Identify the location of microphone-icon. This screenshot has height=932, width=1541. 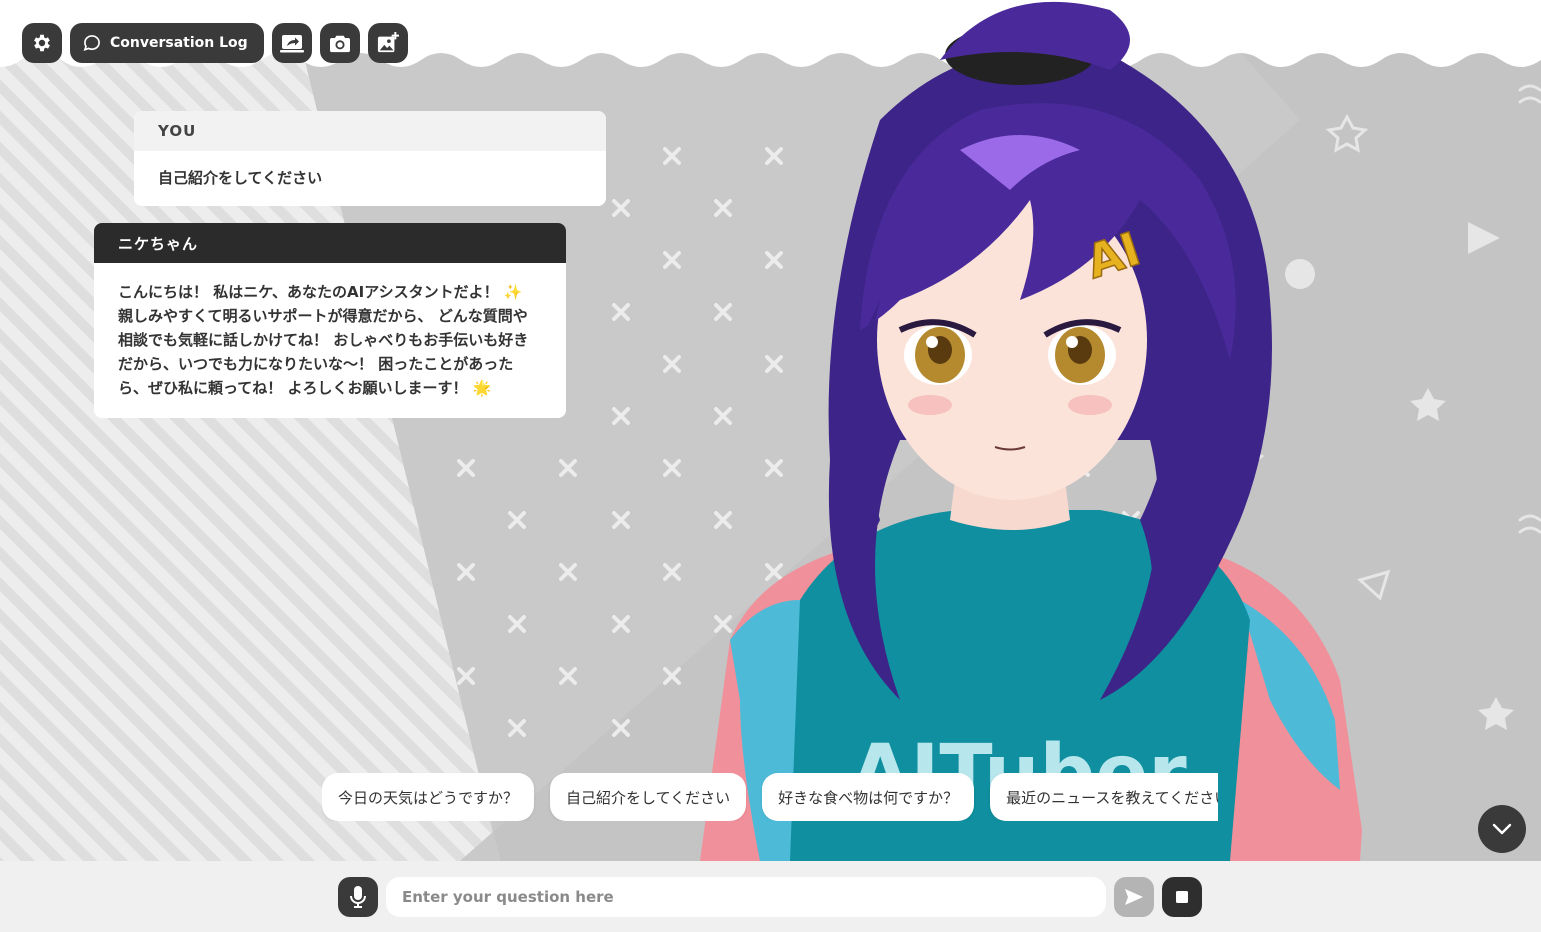
(358, 897).